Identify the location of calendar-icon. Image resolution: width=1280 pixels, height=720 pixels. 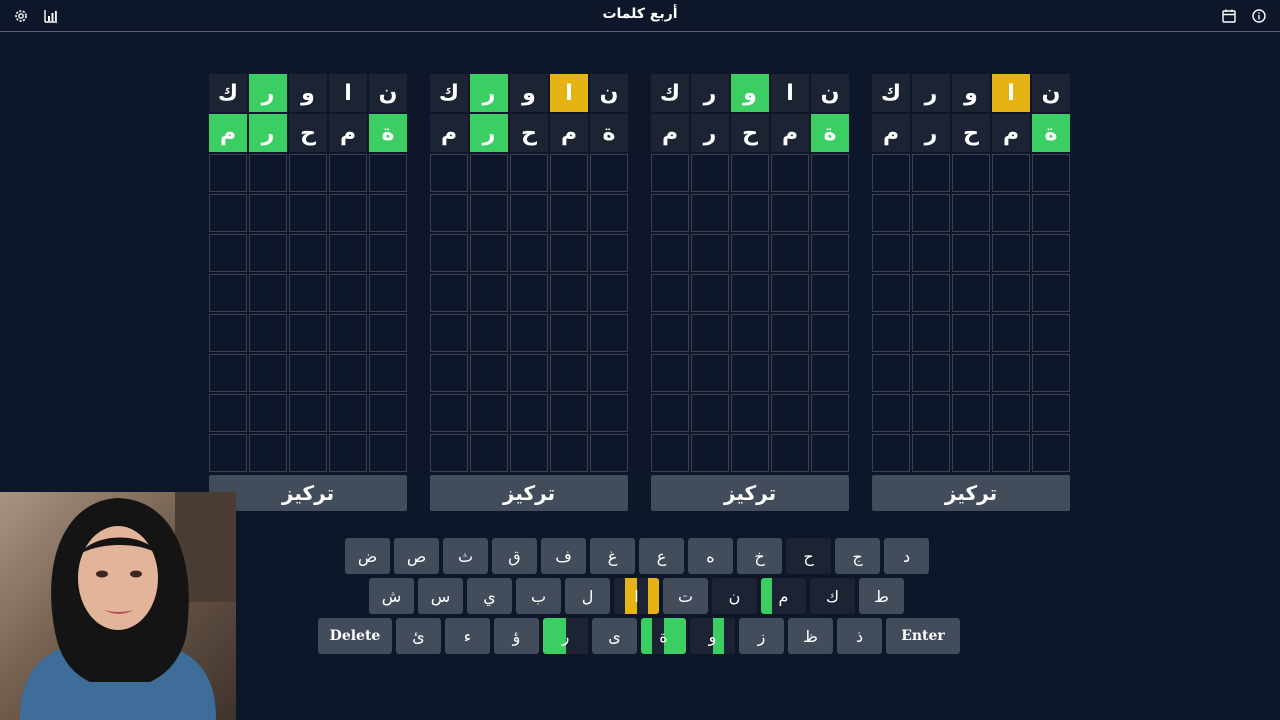
(1229, 16).